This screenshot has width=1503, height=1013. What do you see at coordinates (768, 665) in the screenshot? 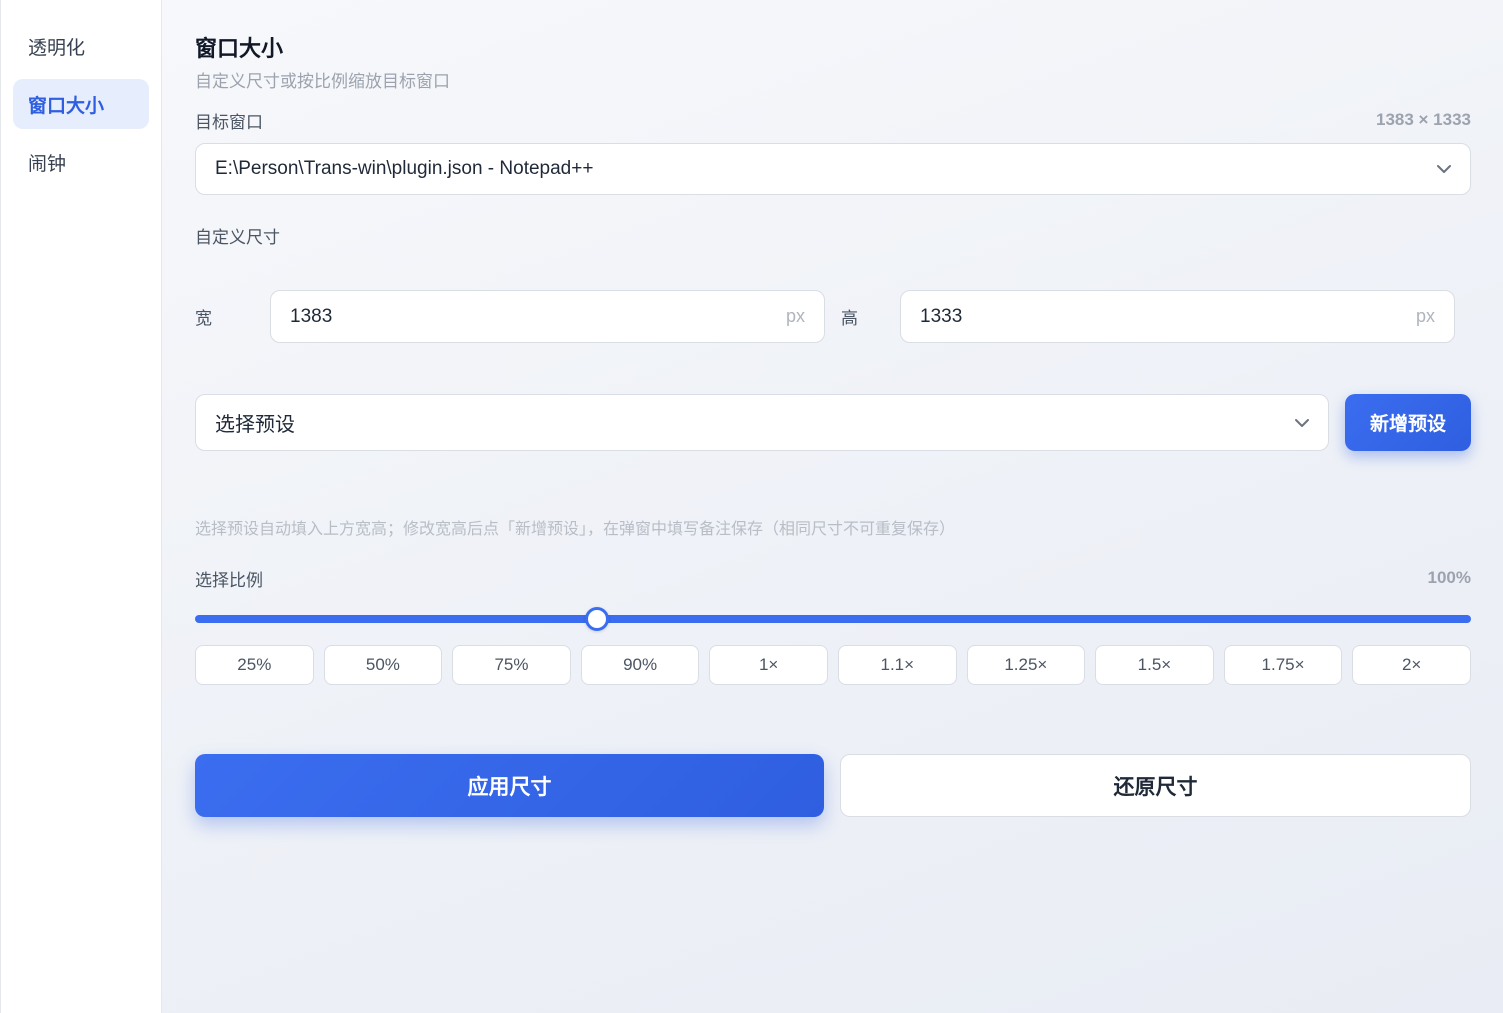
I see `scale-option-button: 1×` at bounding box center [768, 665].